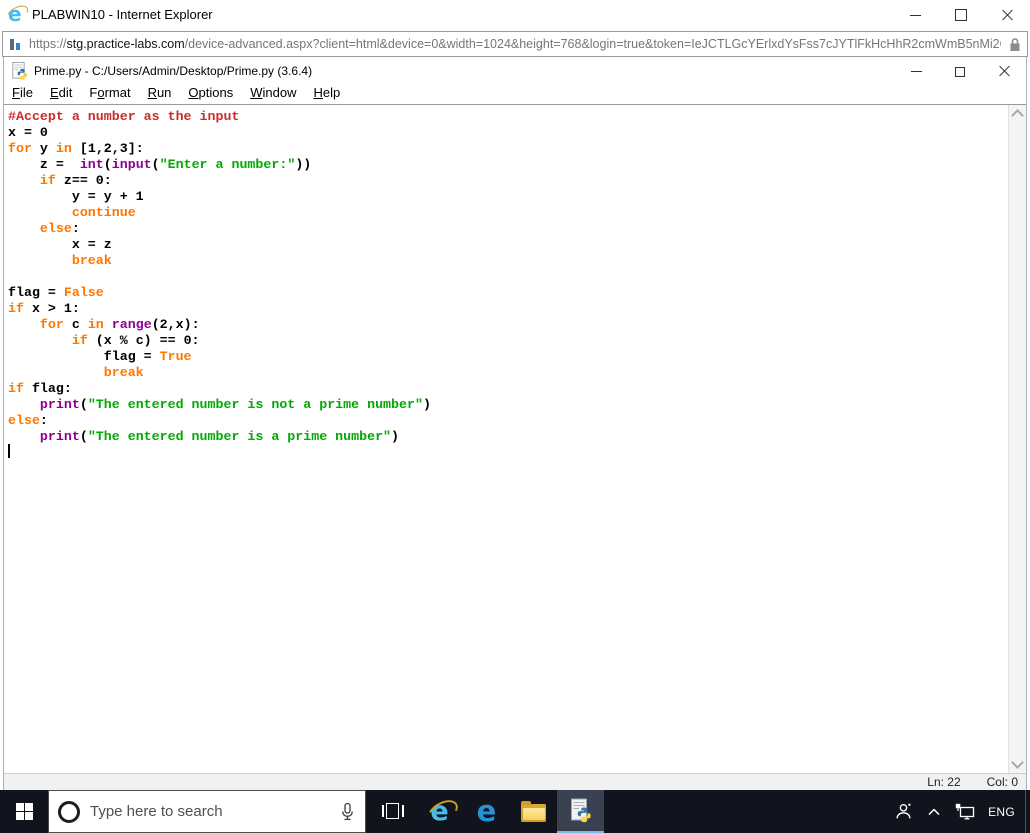 This screenshot has height=833, width=1030. Describe the element at coordinates (1015, 44) in the screenshot. I see `lock-icon` at that location.